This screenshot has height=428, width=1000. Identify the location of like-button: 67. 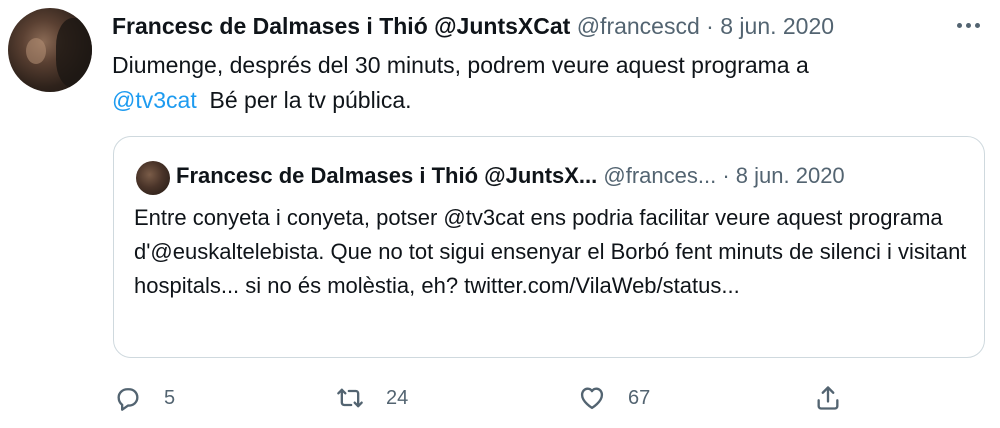
(614, 398).